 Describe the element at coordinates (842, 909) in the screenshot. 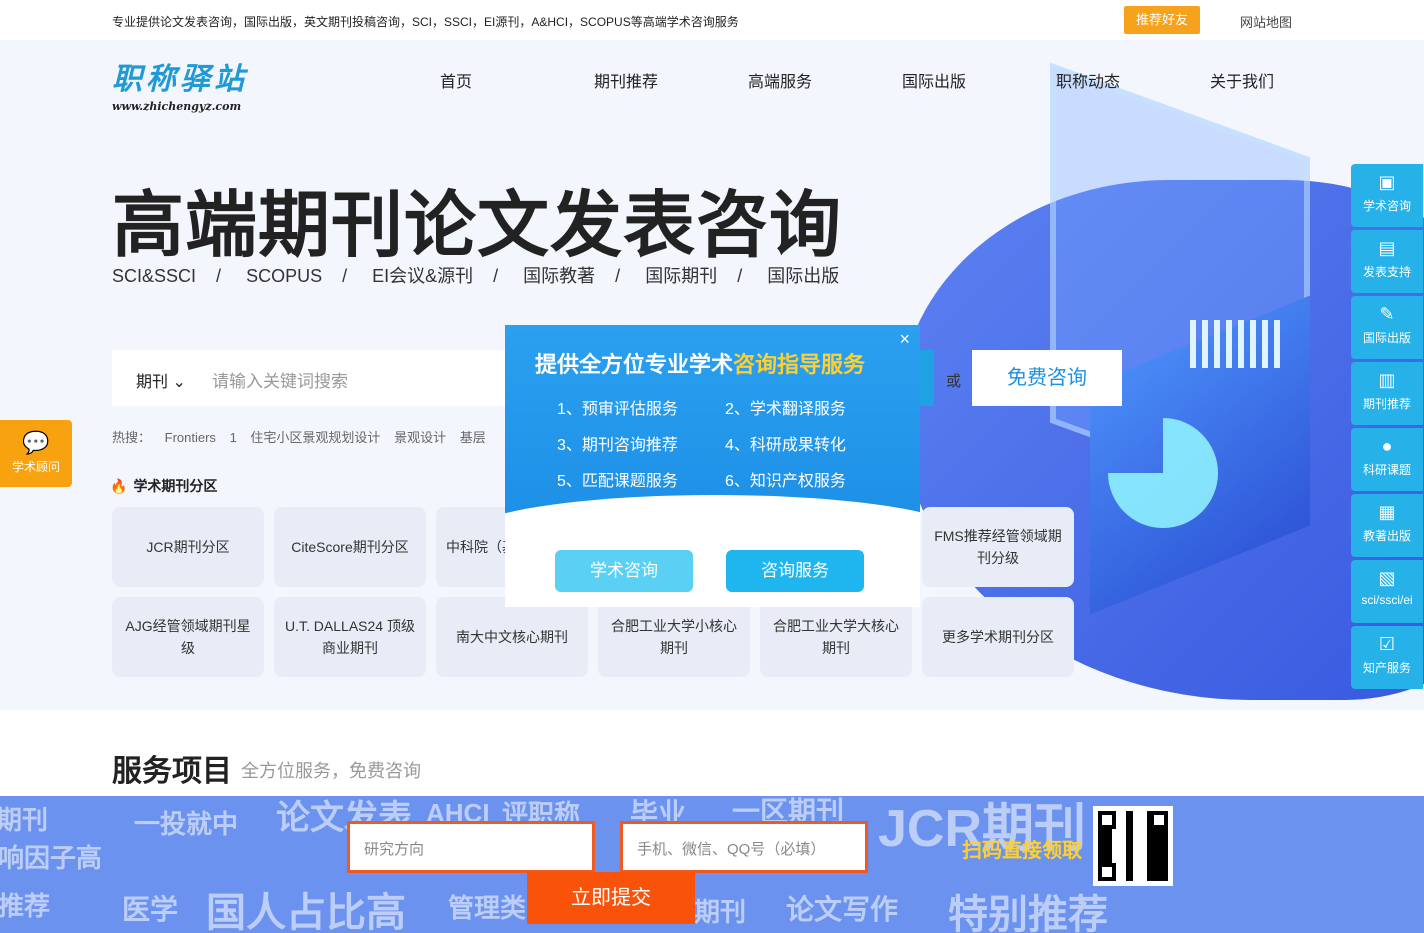

I see `banner-bg-word: 论文写作` at that location.